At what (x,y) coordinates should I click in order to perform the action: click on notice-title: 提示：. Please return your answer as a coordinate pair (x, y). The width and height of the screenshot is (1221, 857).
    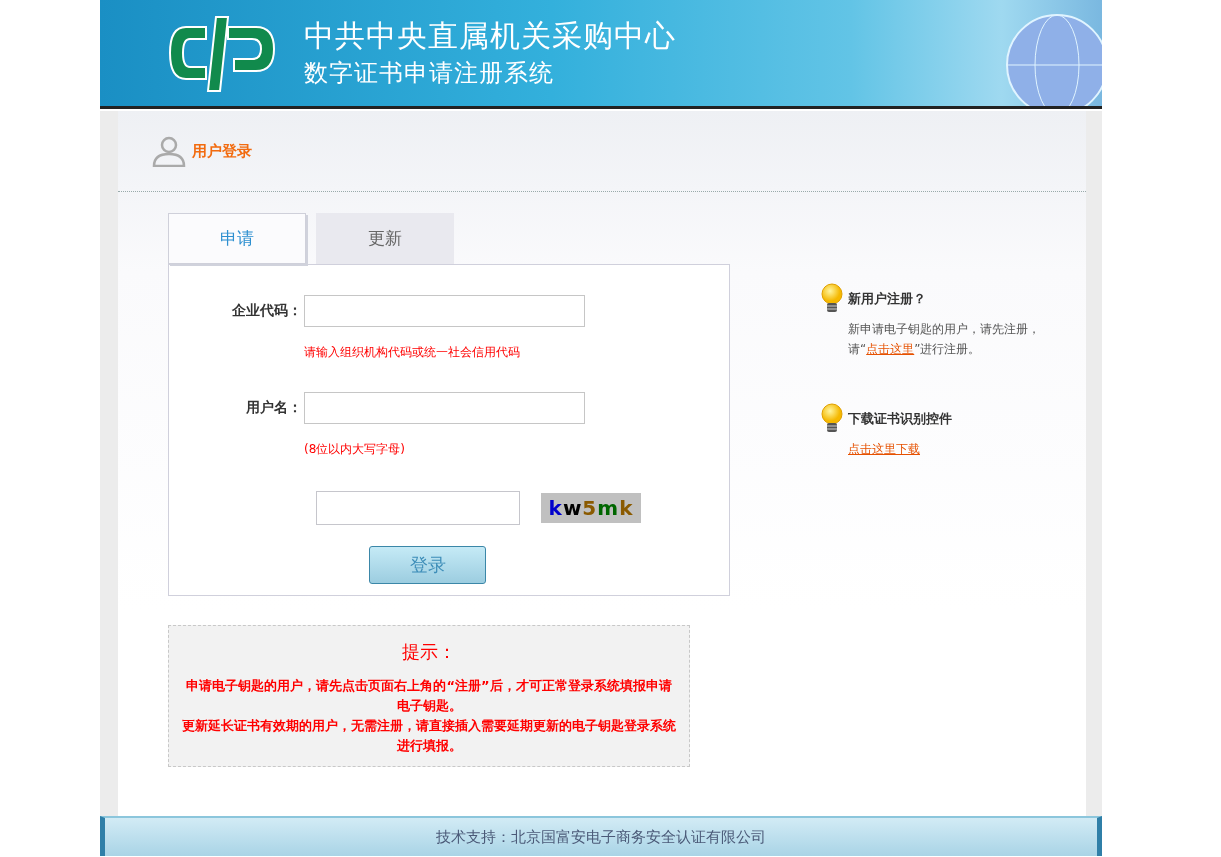
    Looking at the image, I should click on (429, 652).